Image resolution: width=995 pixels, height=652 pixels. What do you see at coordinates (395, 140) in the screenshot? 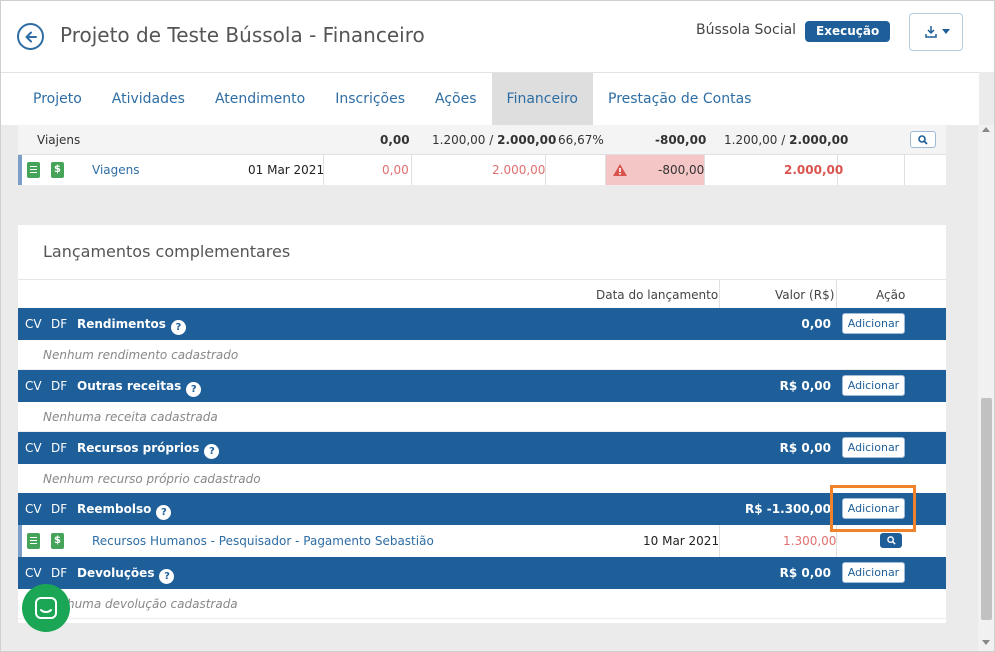
I see `summary-col1: 0,00` at bounding box center [395, 140].